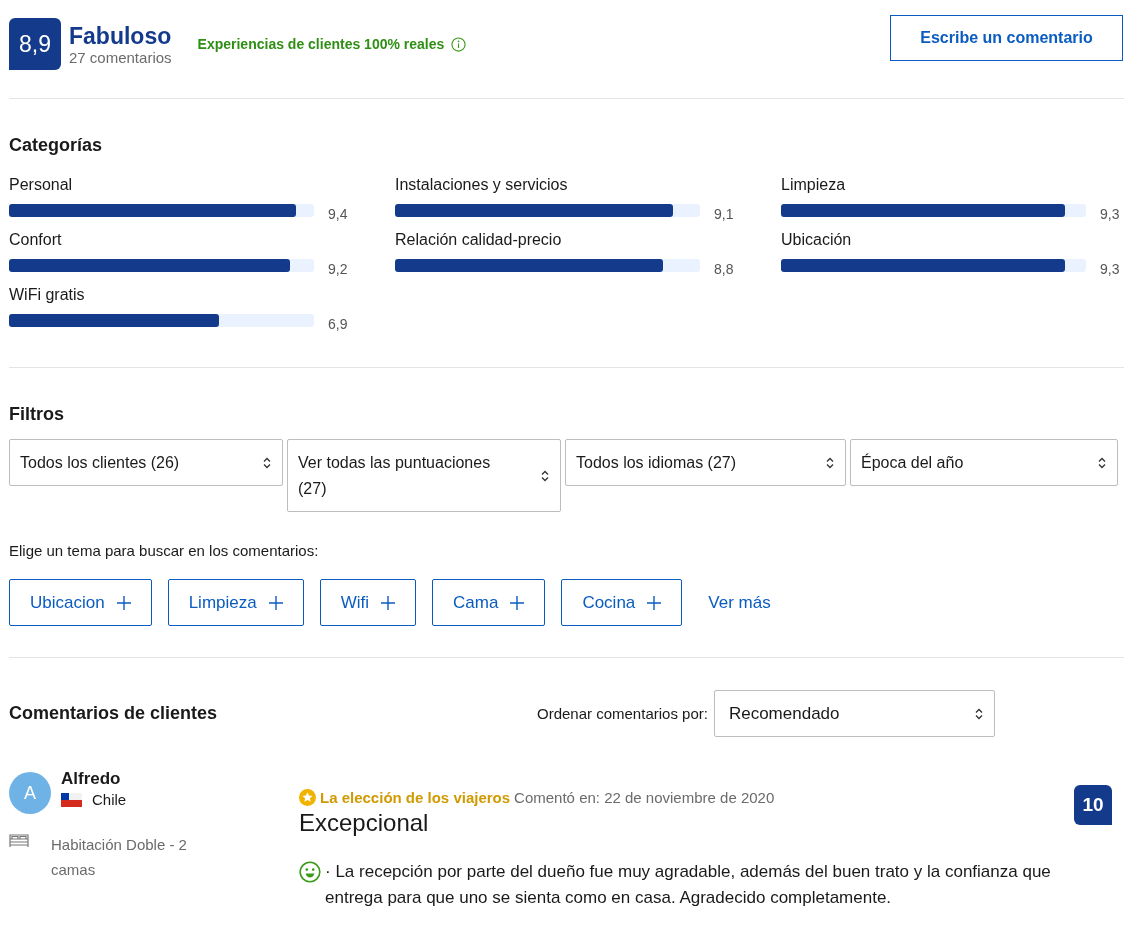 The width and height of the screenshot is (1124, 947). Describe the element at coordinates (338, 324) in the screenshot. I see `category-score: 6,9` at that location.